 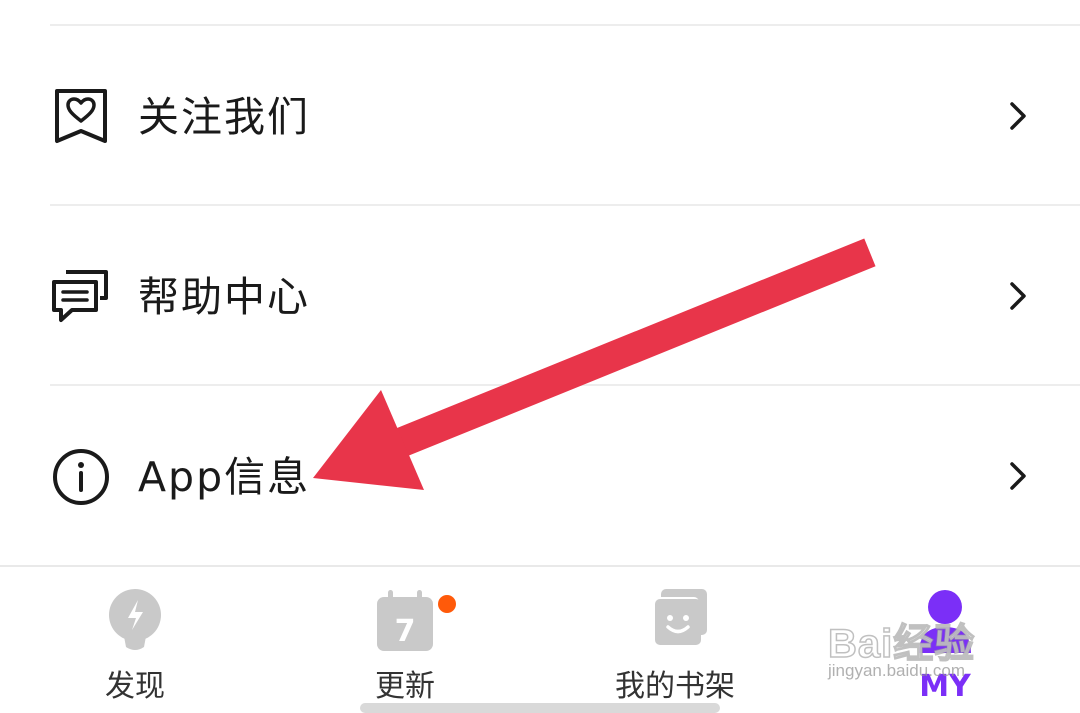 I want to click on tab-label-bookshelf: 我的书架, so click(x=675, y=686).